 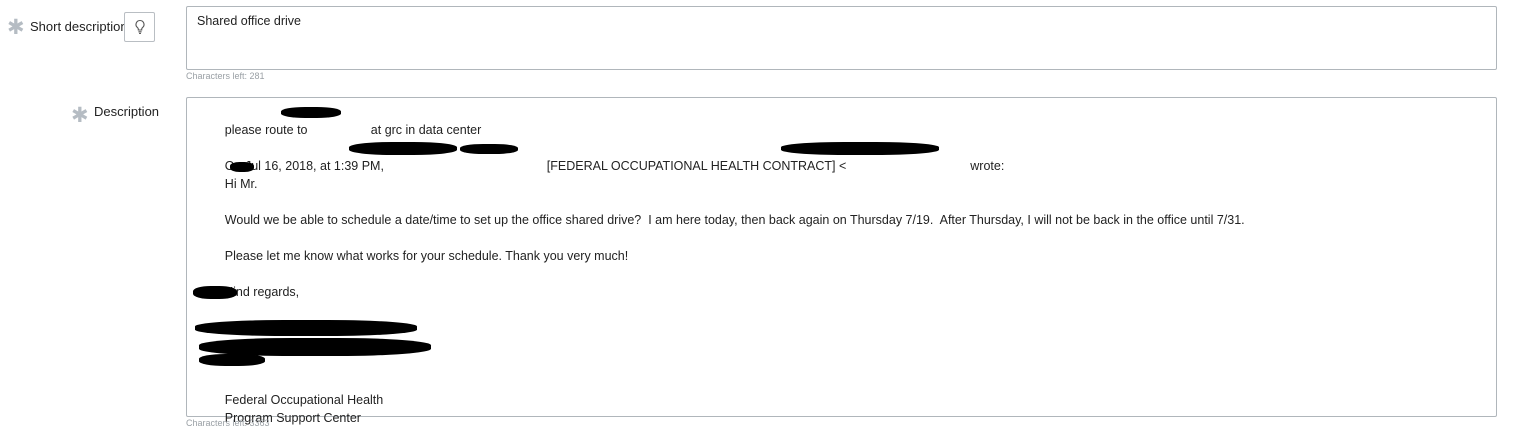 I want to click on short-description-value: Shared office drive, so click(x=249, y=21).